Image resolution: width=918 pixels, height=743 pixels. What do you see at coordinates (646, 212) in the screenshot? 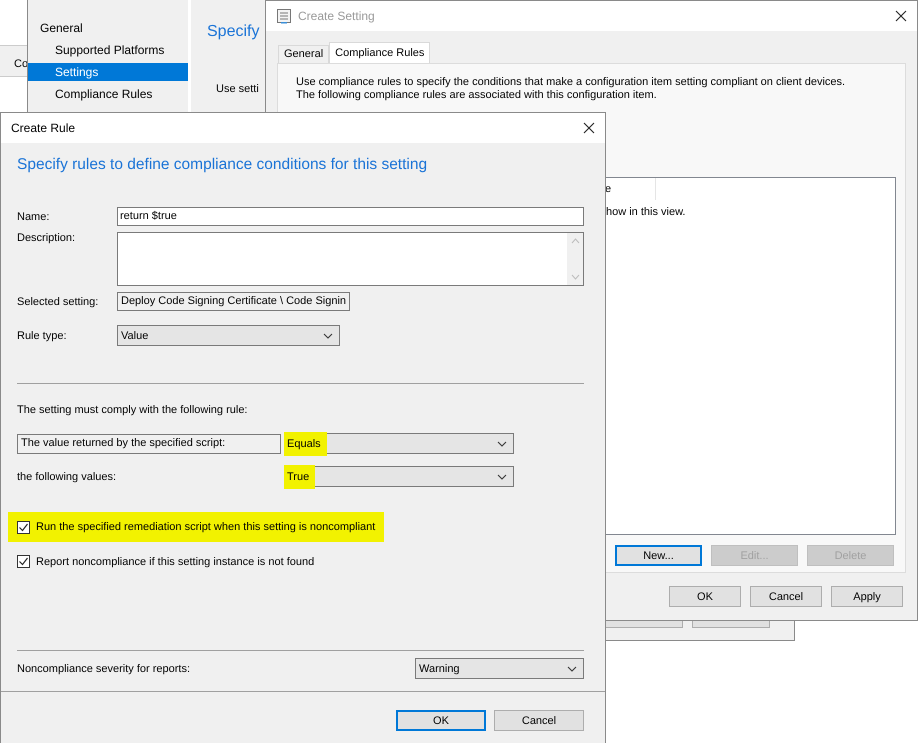
I see `empty-list-text: how in this view.` at bounding box center [646, 212].